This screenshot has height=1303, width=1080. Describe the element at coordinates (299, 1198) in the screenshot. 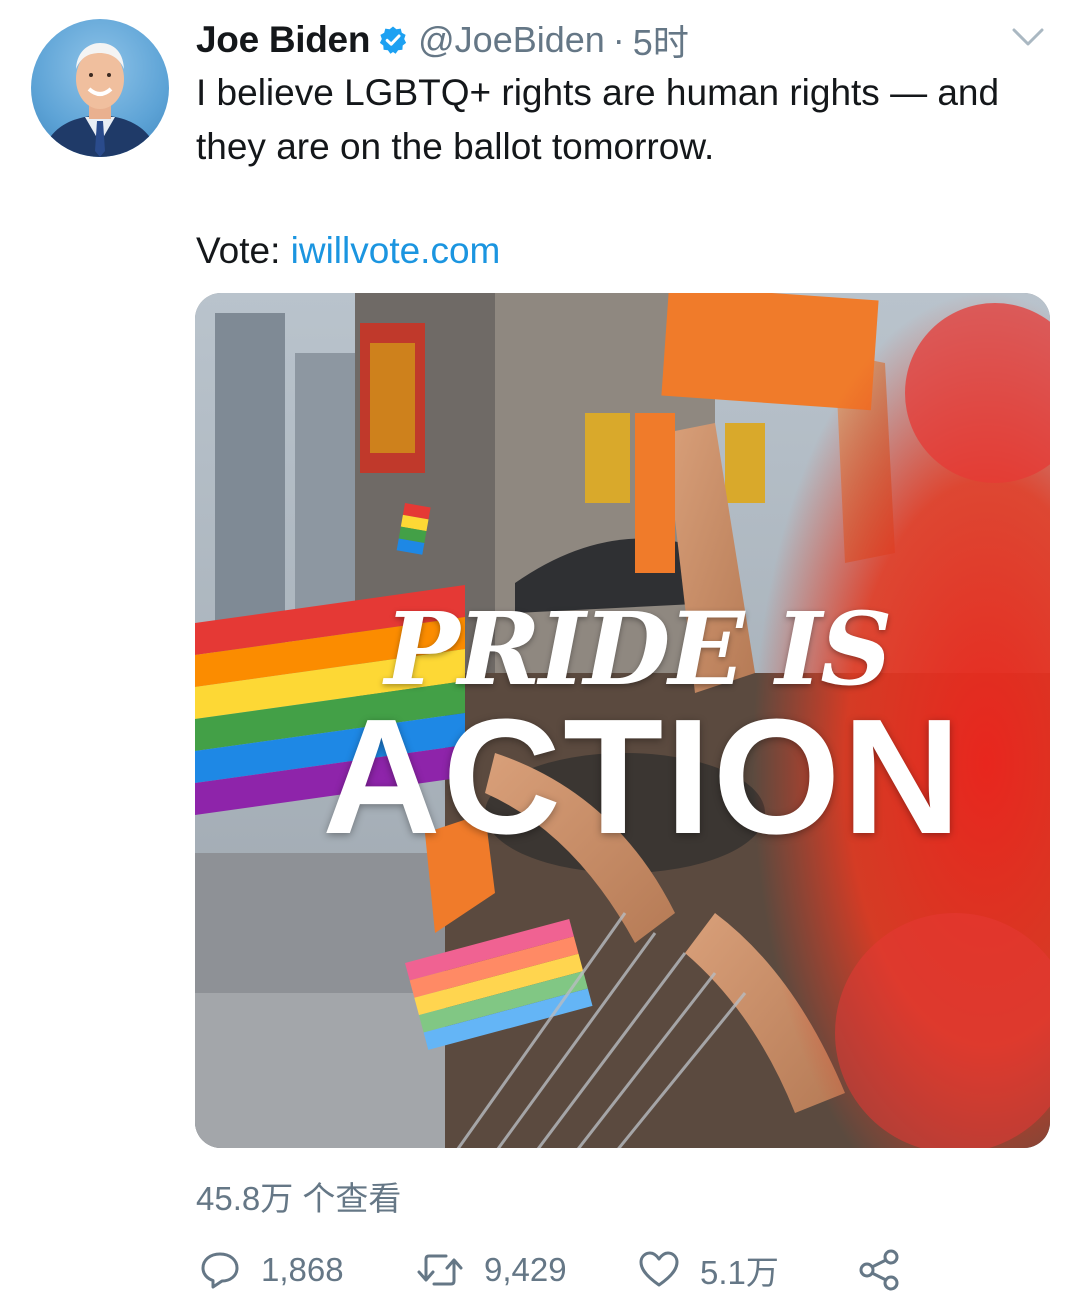

I see `view-count: 45.8万 个查看` at that location.